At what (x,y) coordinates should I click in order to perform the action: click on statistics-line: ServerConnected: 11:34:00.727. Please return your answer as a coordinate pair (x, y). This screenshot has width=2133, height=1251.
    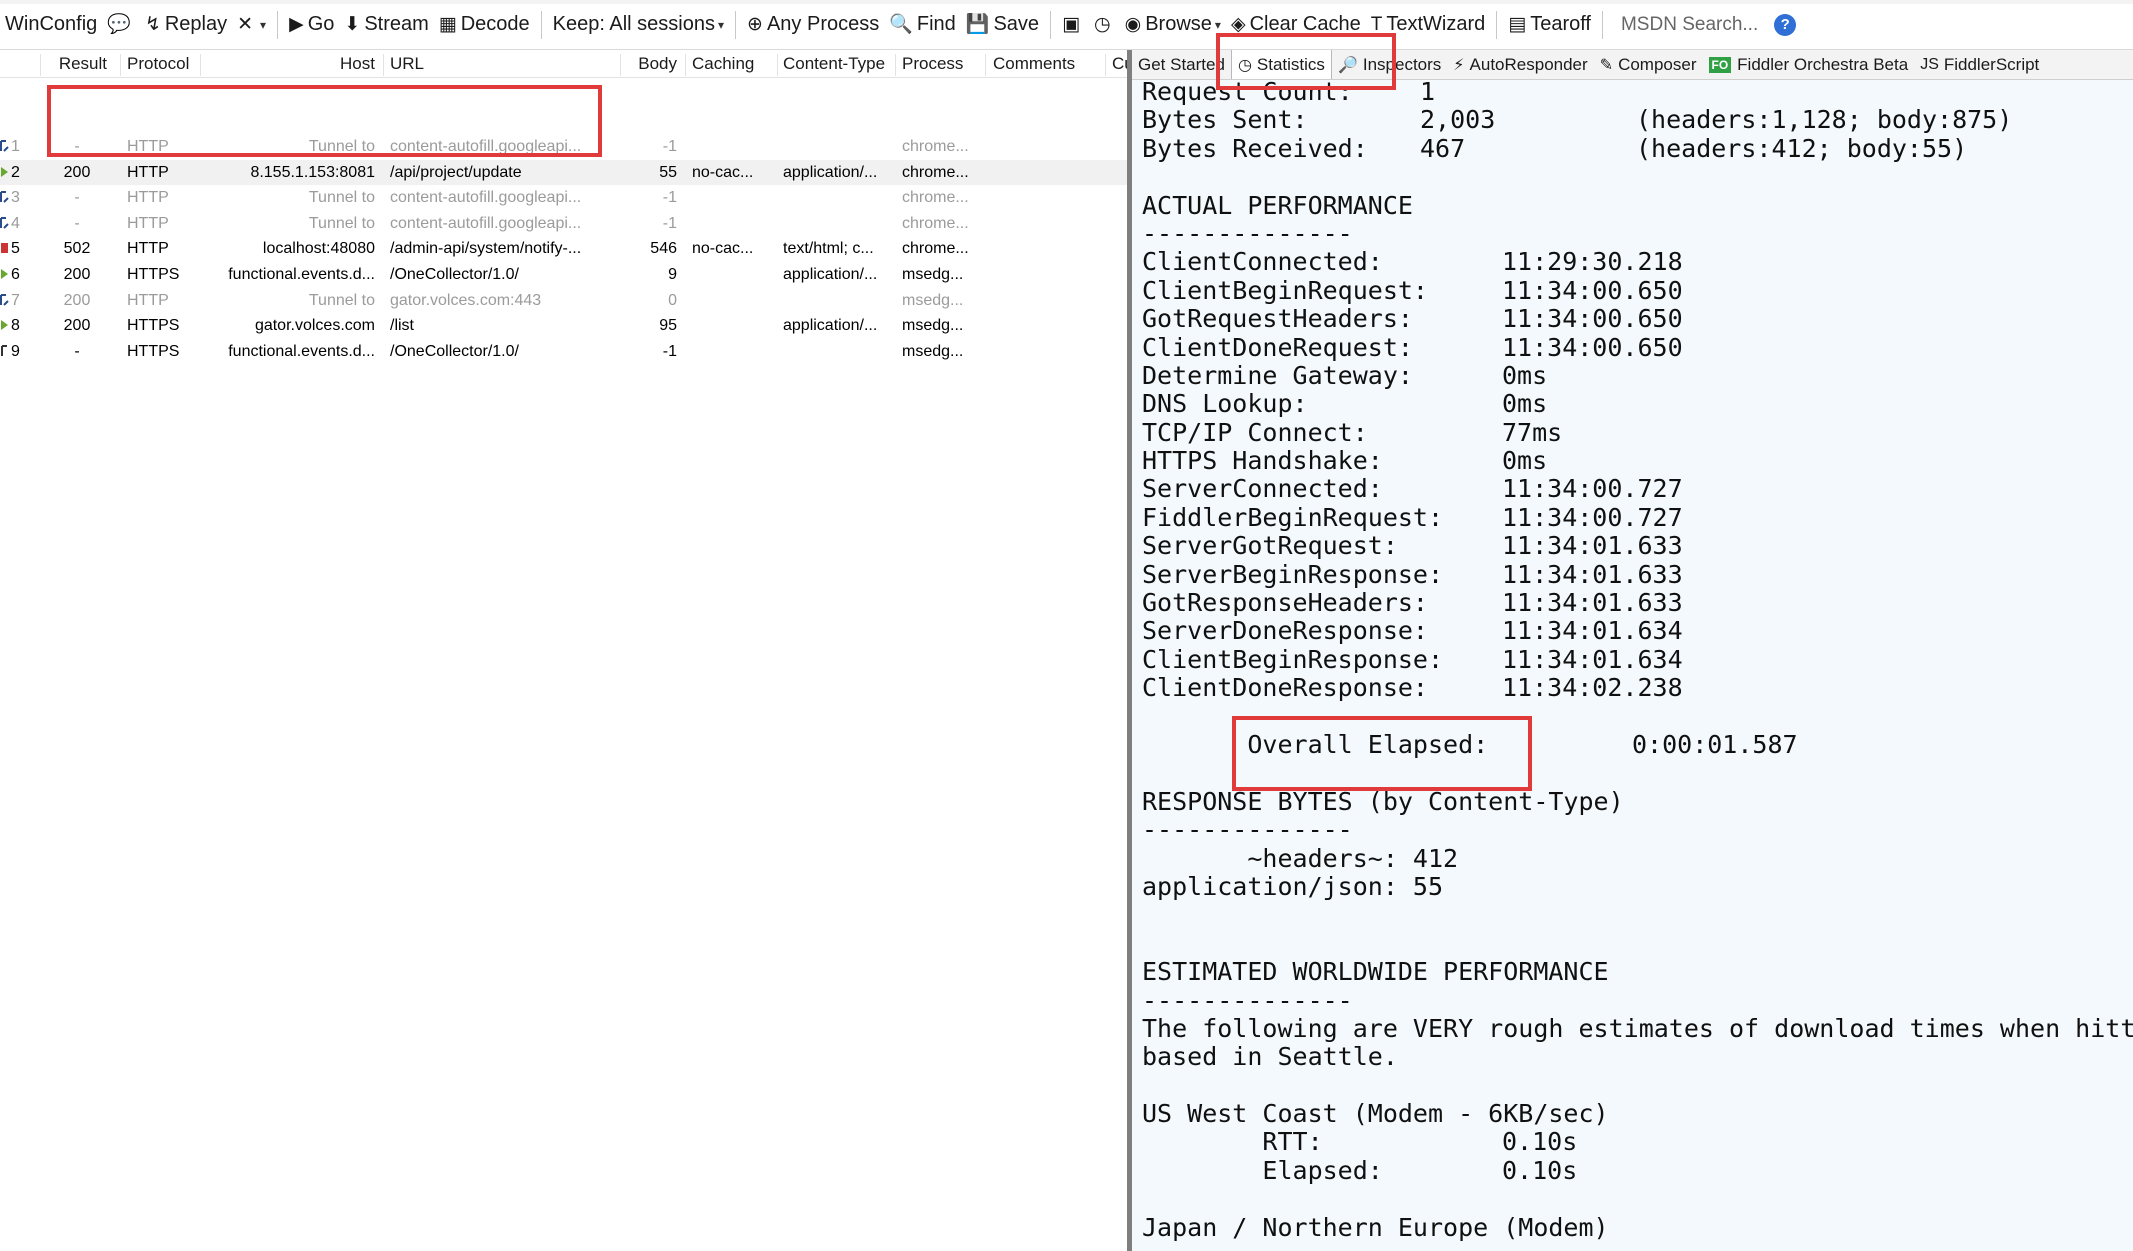
    Looking at the image, I should click on (1637, 489).